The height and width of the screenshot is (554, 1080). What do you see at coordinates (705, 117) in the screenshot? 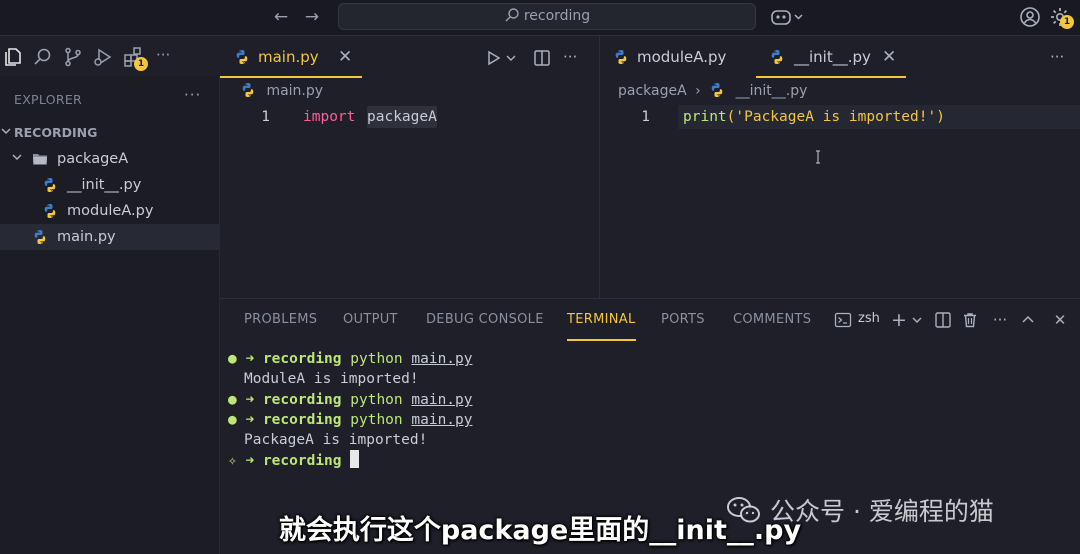
I see `code-function: print` at bounding box center [705, 117].